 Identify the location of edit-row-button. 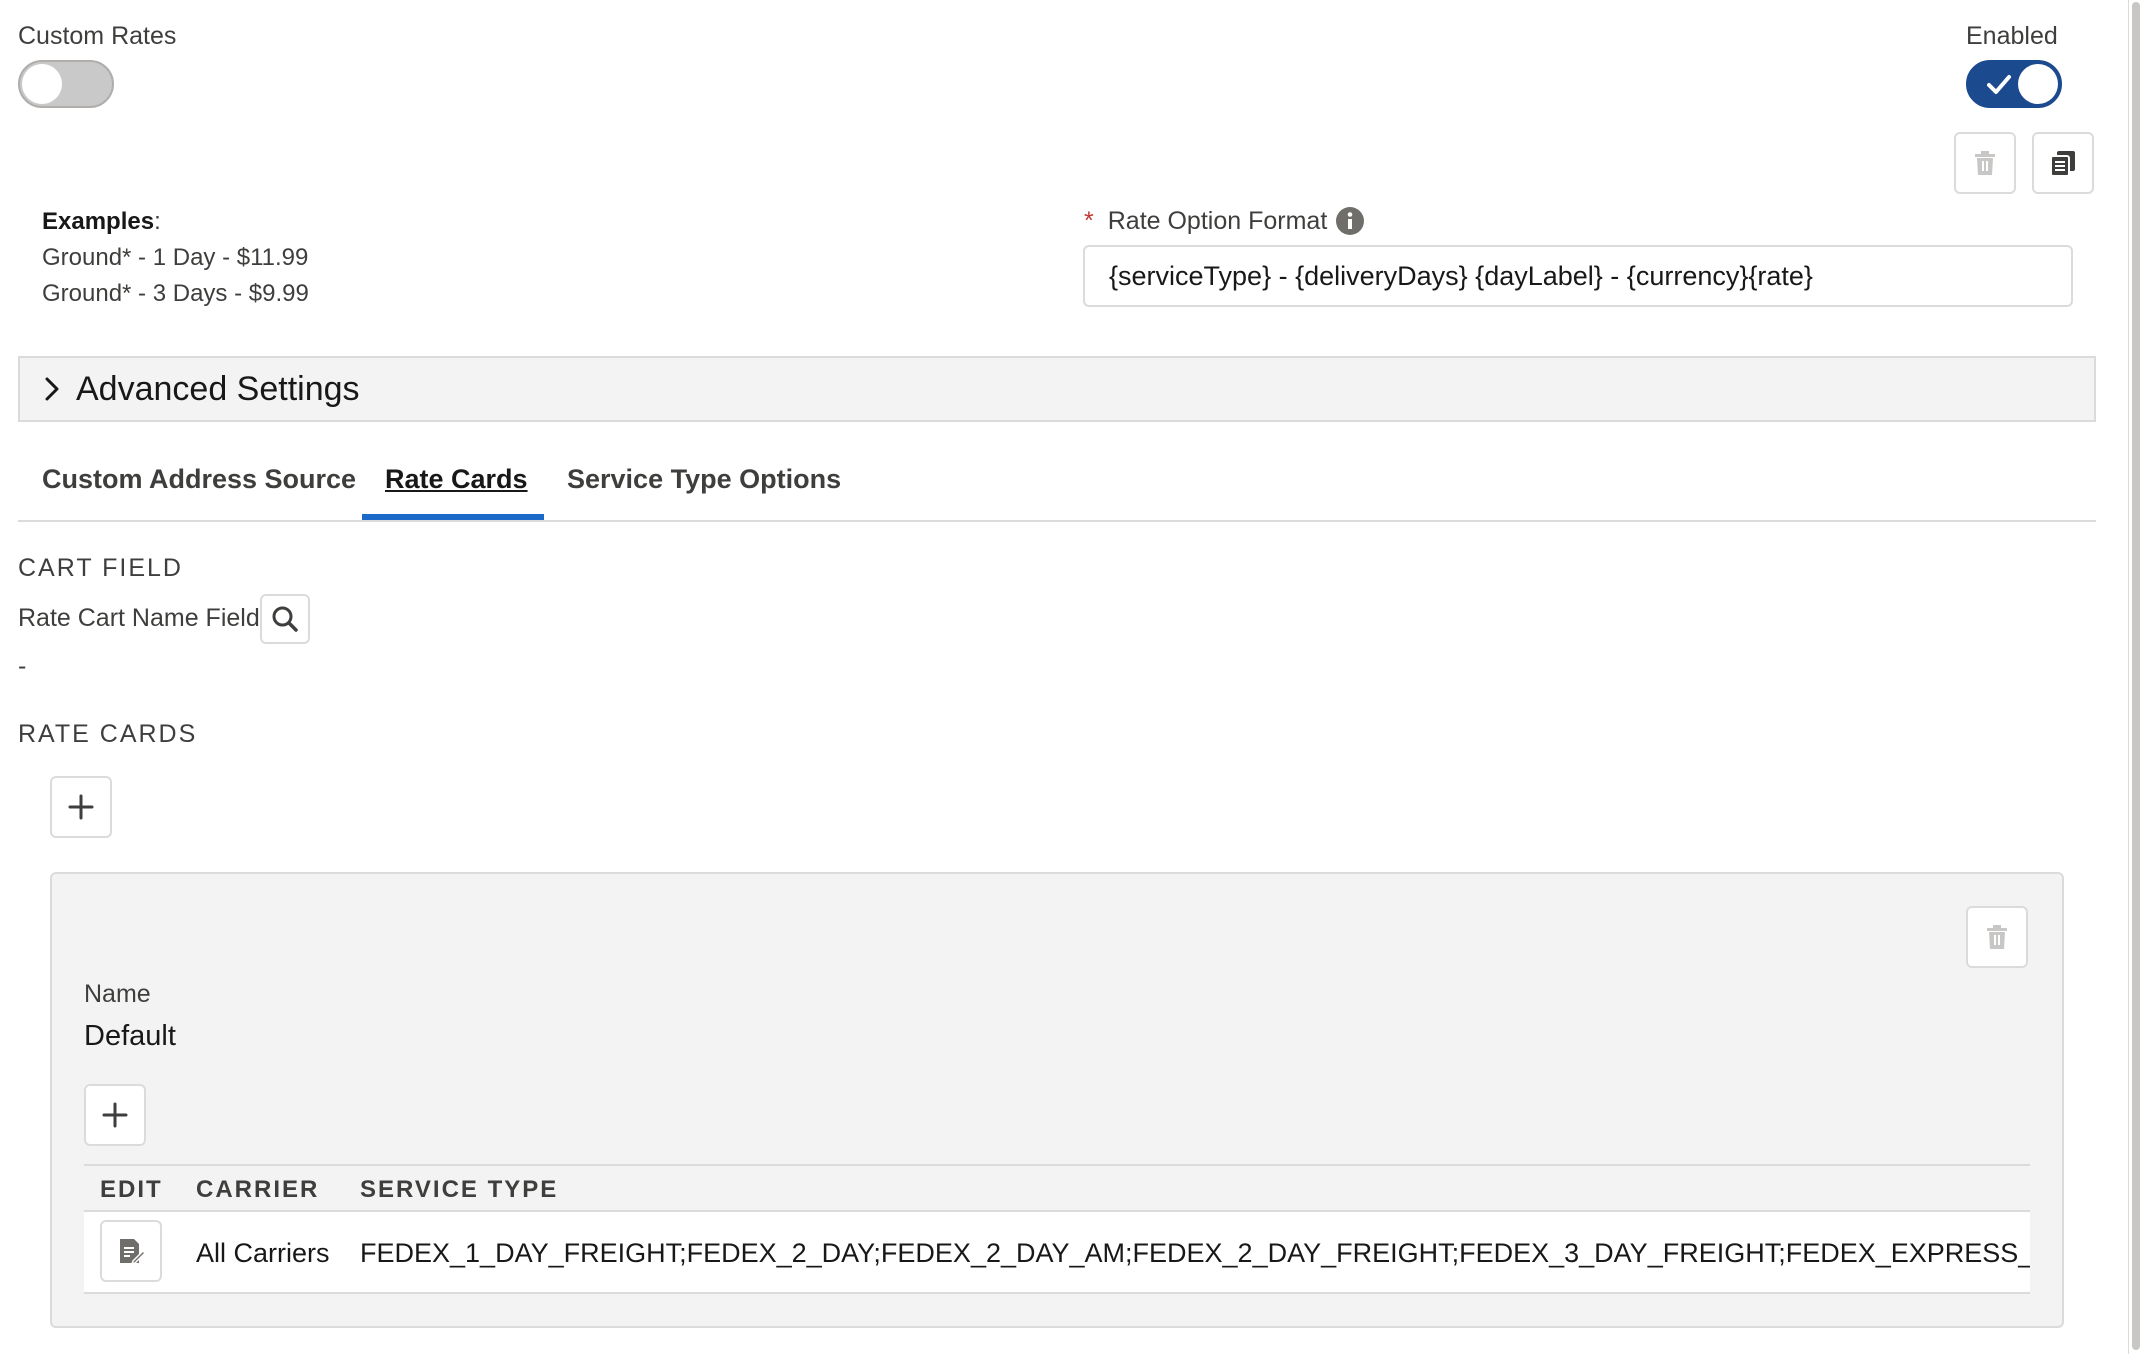
(131, 1251).